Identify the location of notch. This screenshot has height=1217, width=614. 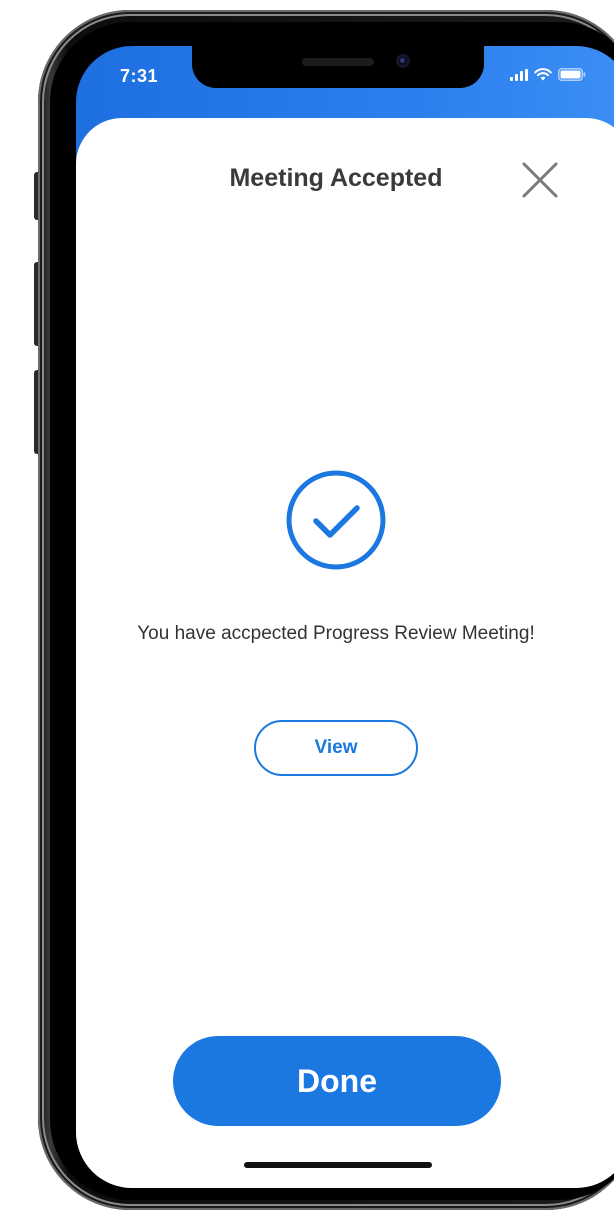
(338, 67).